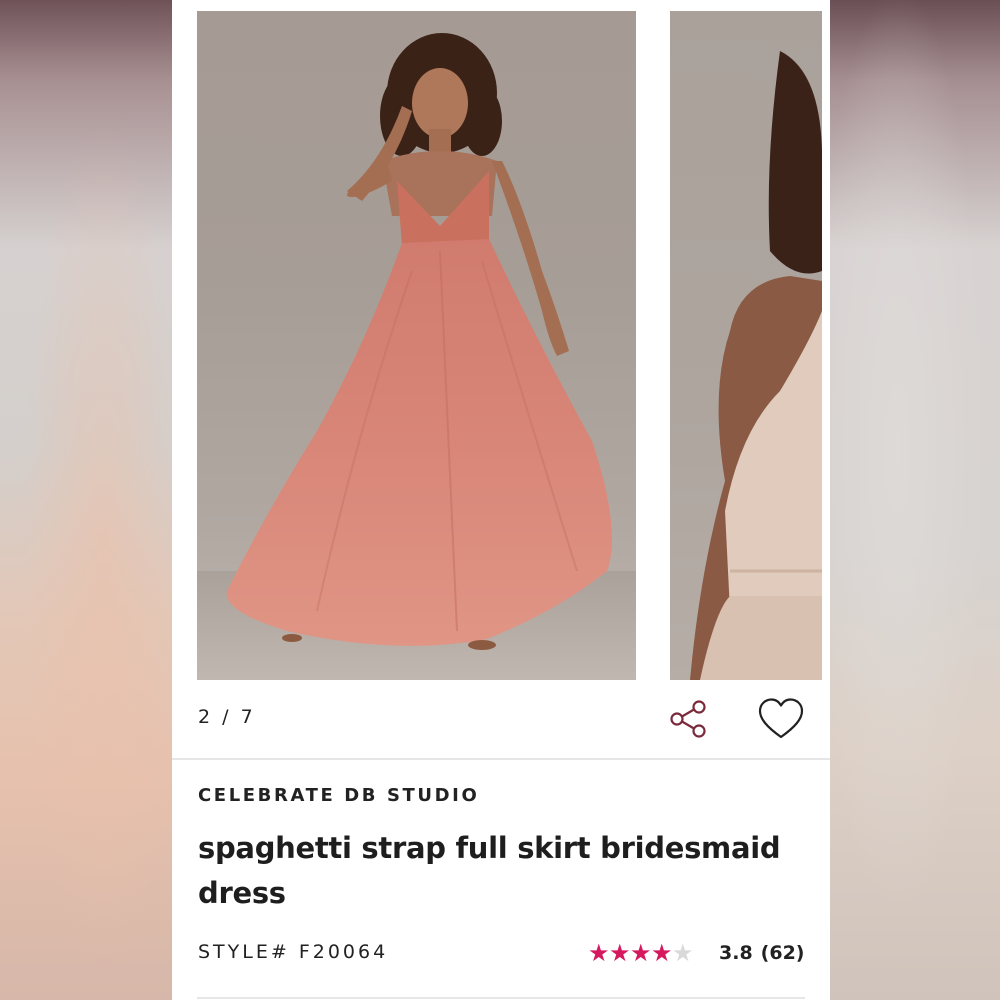  I want to click on gallery-controls: 2 / 7, so click(501, 719).